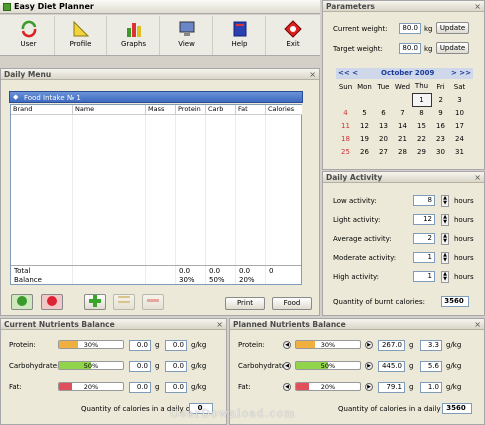 The image size is (485, 425). Describe the element at coordinates (364, 151) in the screenshot. I see `calendar-date: 26` at that location.